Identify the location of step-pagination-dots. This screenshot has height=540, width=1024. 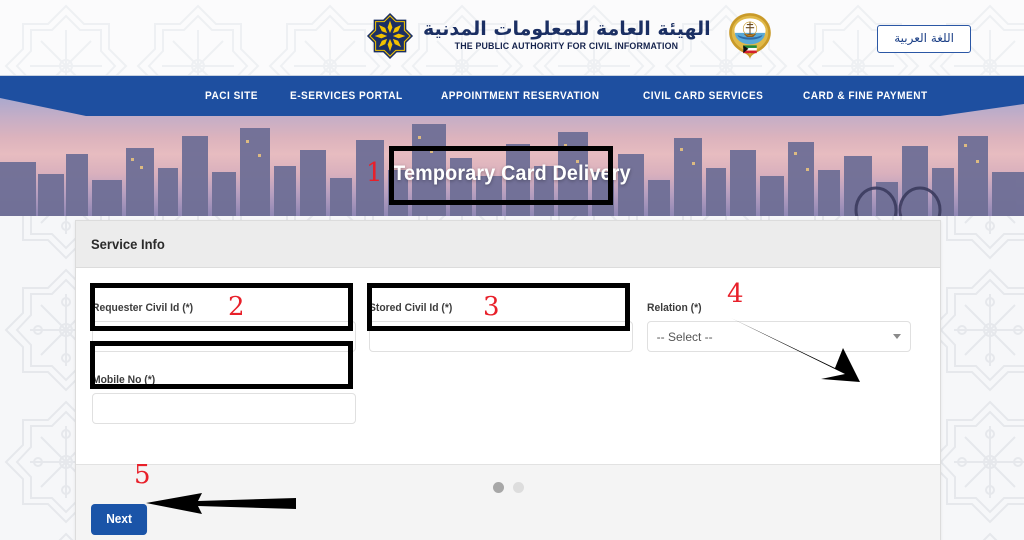
(508, 487).